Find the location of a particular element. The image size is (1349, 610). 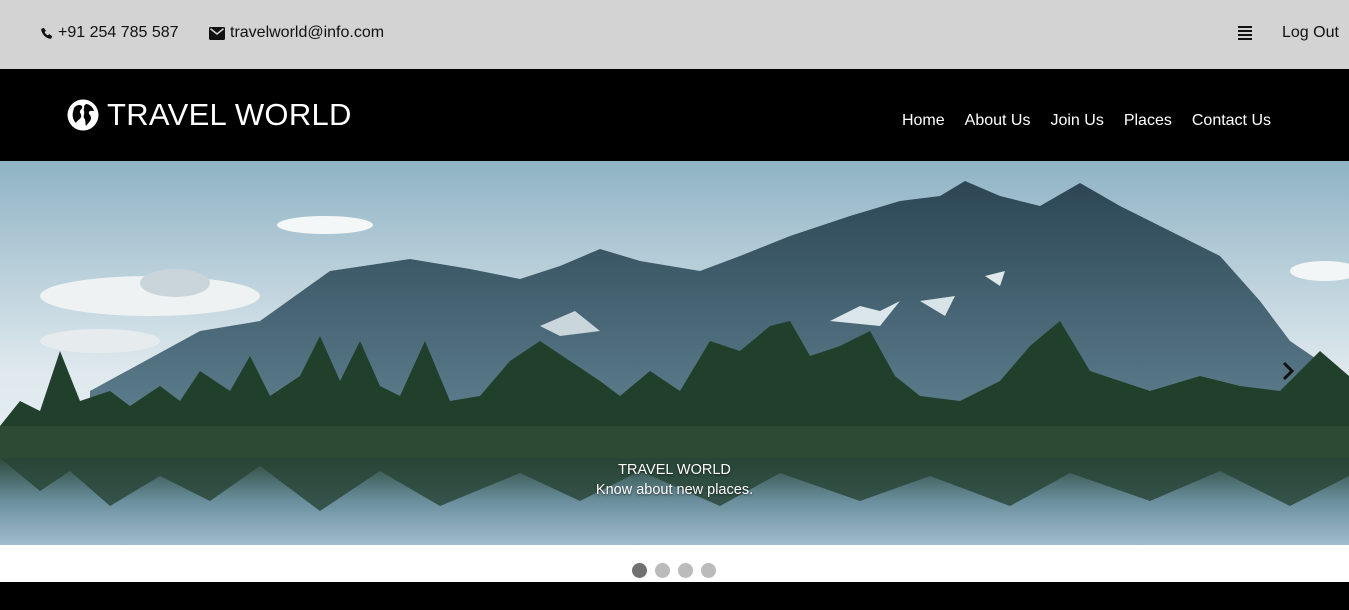

email-contact: travelworld@info.com is located at coordinates (296, 33).